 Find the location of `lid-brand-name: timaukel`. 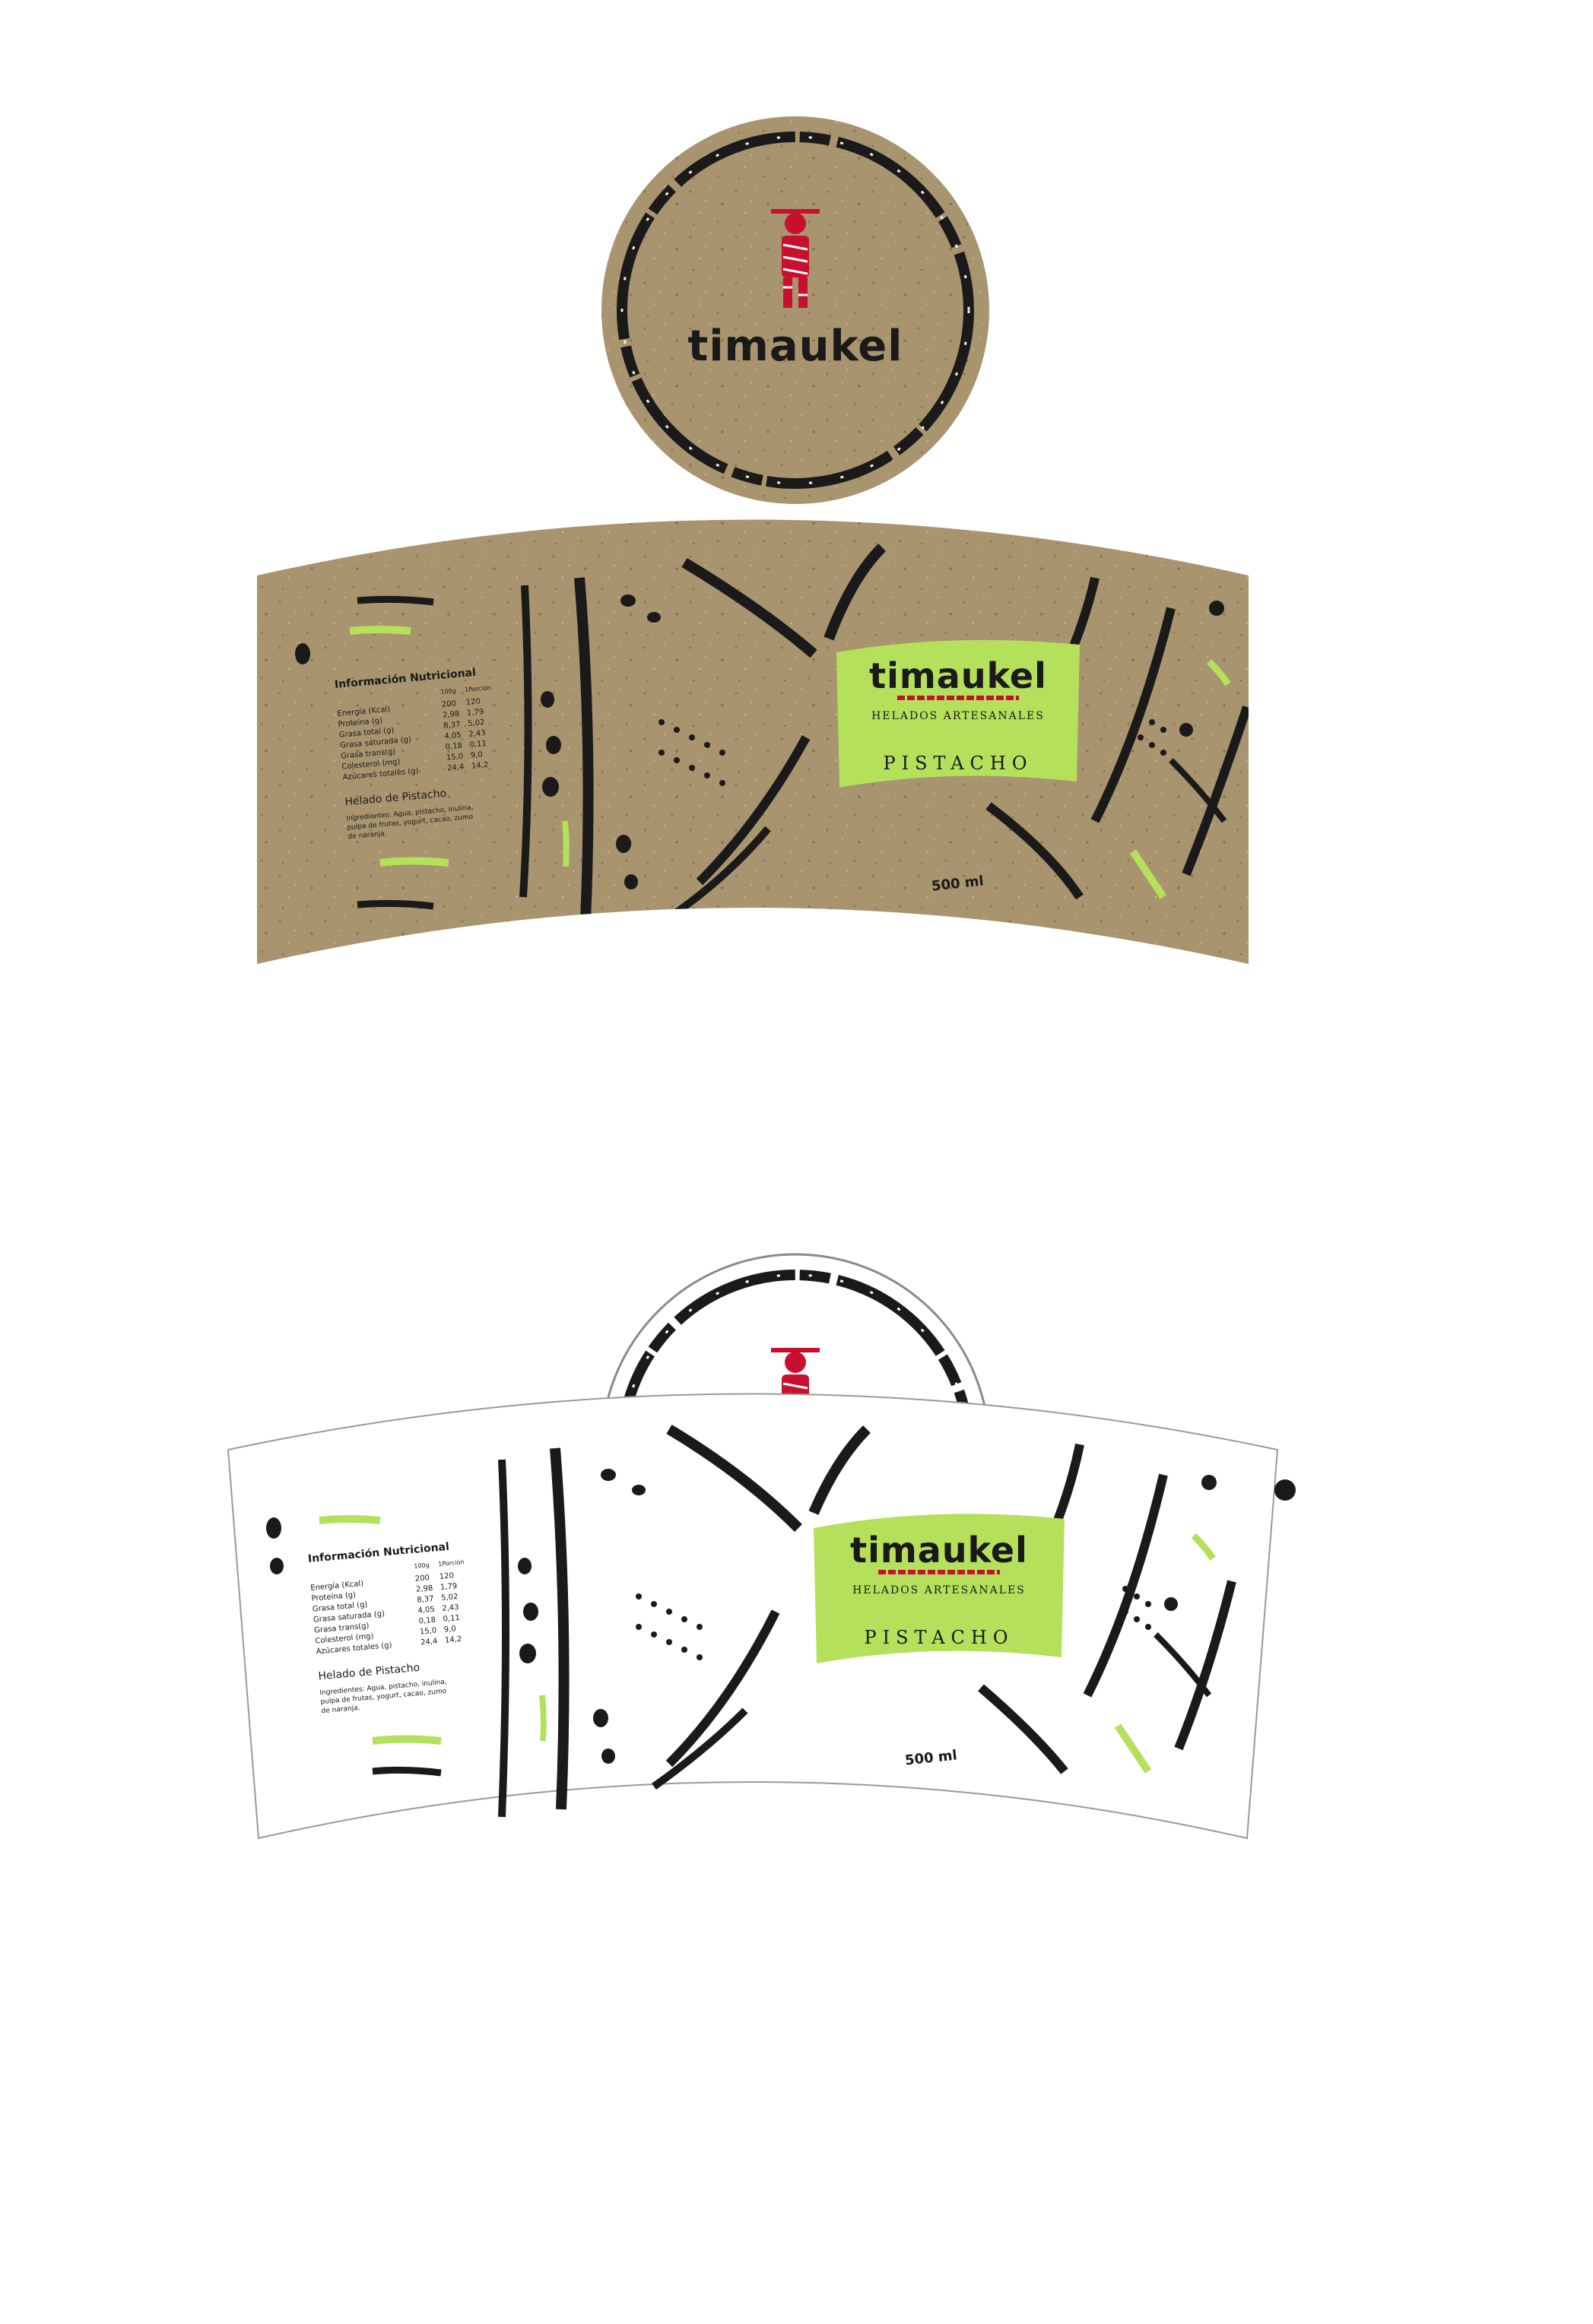

lid-brand-name: timaukel is located at coordinates (795, 346).